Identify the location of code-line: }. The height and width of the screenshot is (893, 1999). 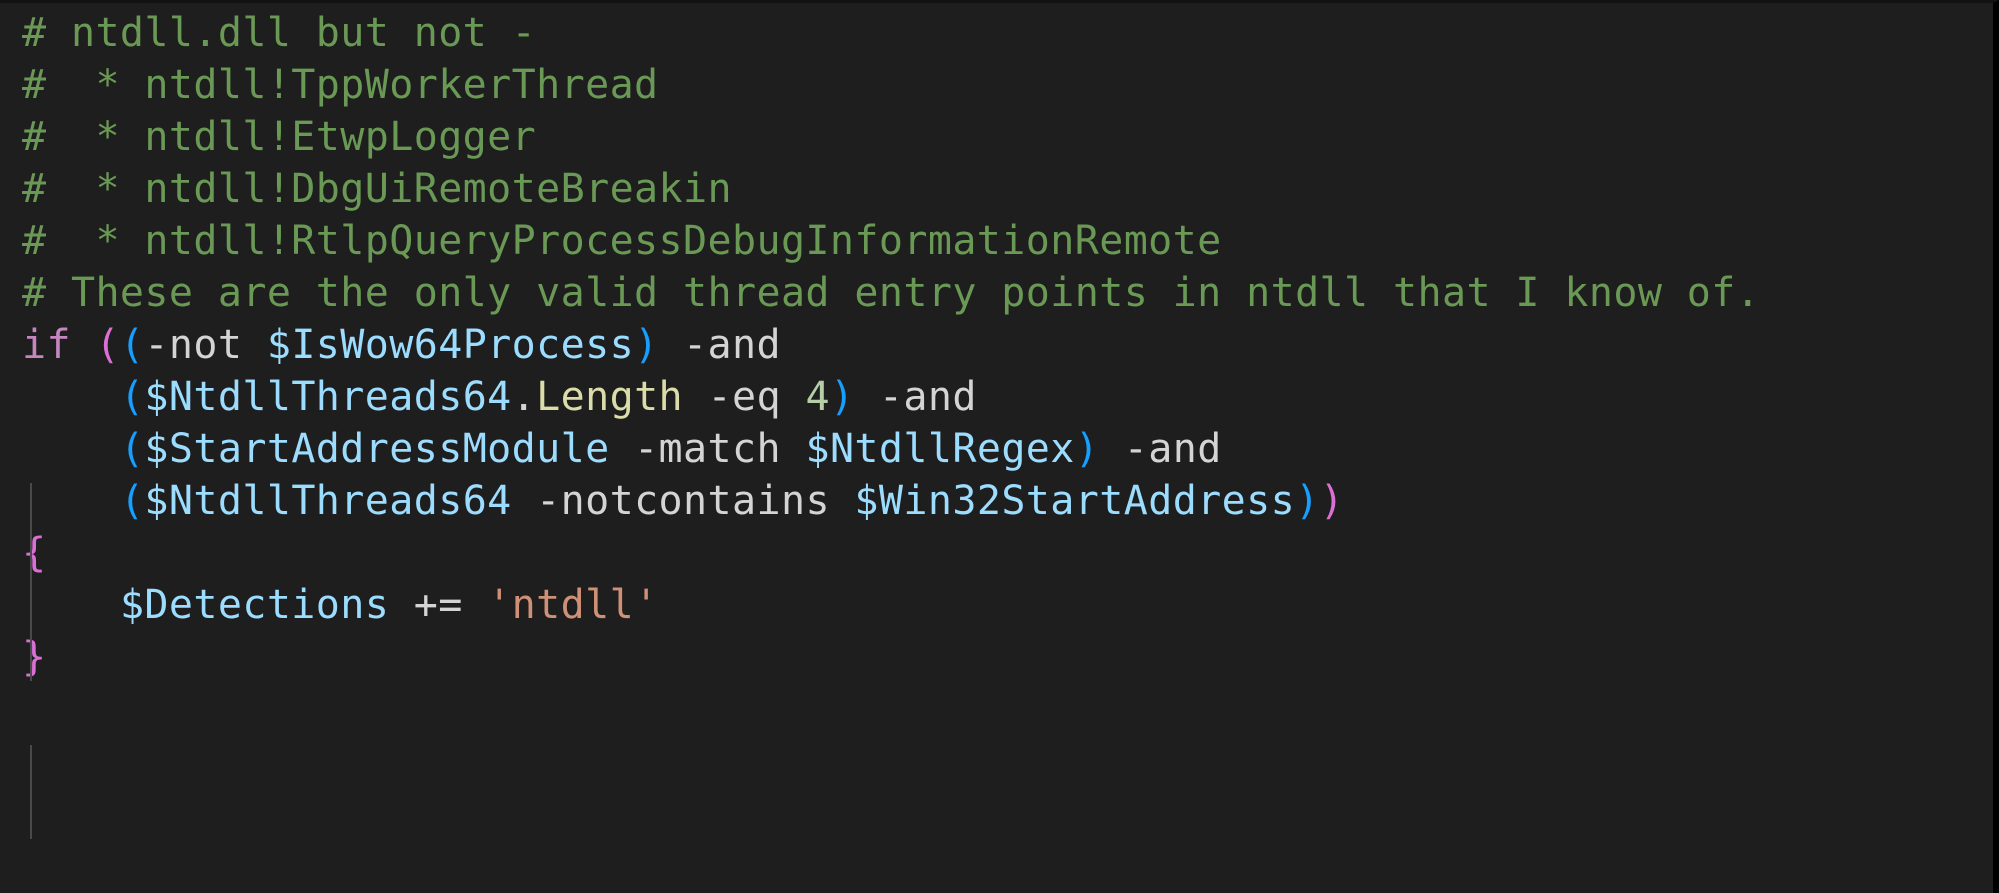
(996, 657).